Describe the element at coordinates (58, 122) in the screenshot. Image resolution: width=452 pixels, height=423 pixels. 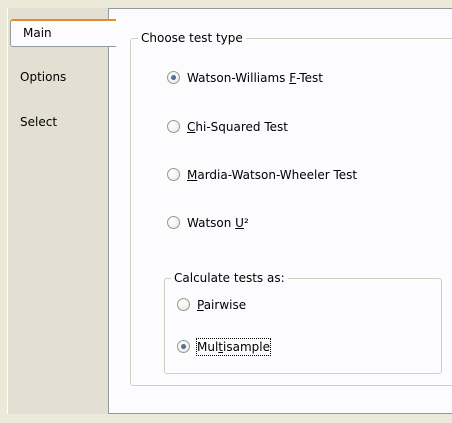
I see `tab-select: Select` at that location.